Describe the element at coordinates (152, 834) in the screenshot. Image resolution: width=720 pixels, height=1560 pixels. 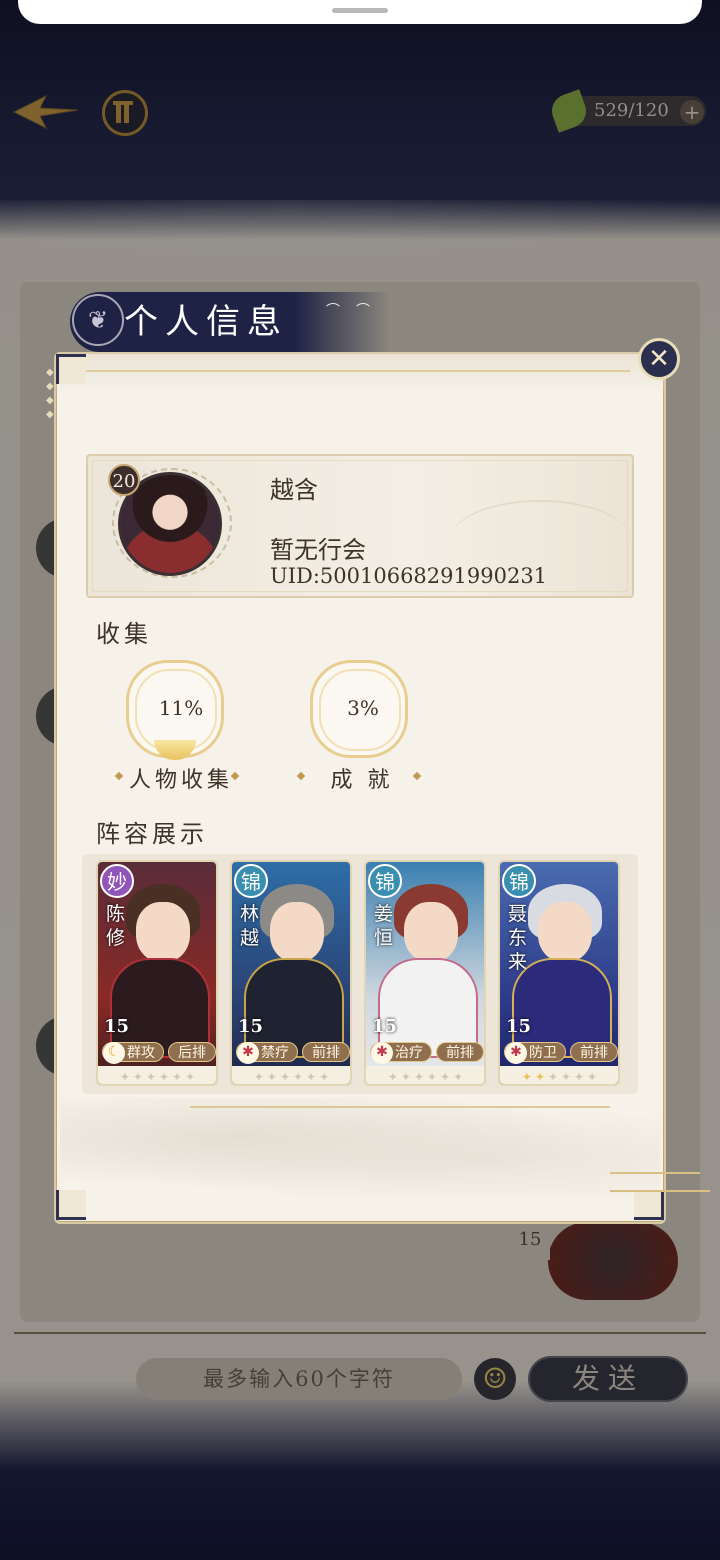
I see `lineup-heading: 阵容展示` at that location.